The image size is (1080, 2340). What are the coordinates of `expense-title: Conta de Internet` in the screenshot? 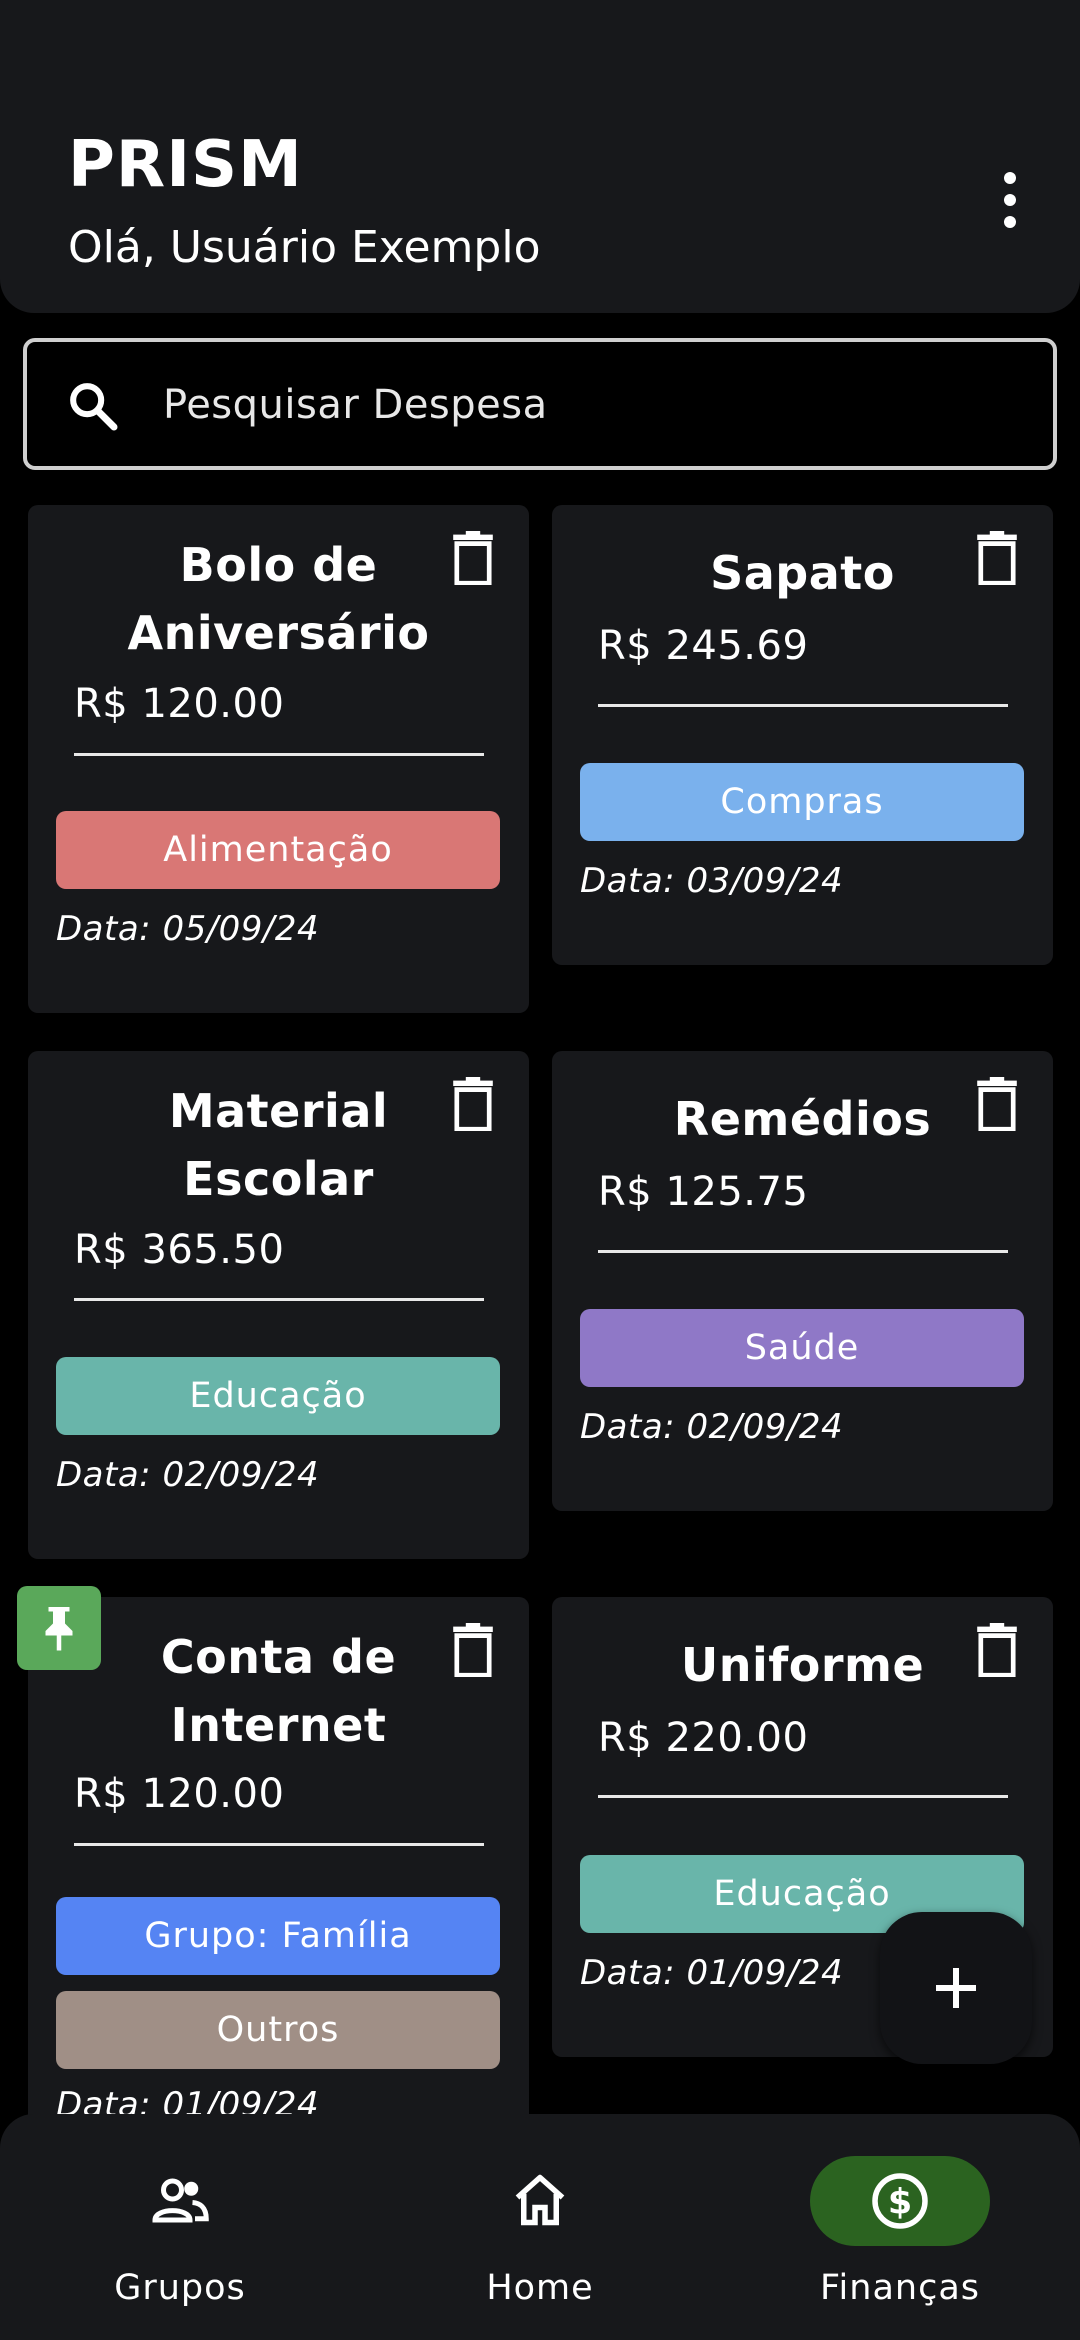 It's located at (278, 1691).